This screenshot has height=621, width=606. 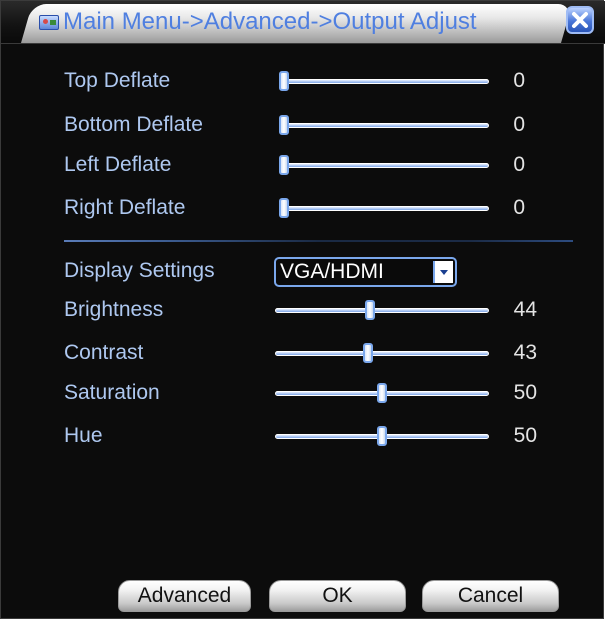 I want to click on hue-label: Hue, so click(x=83, y=435).